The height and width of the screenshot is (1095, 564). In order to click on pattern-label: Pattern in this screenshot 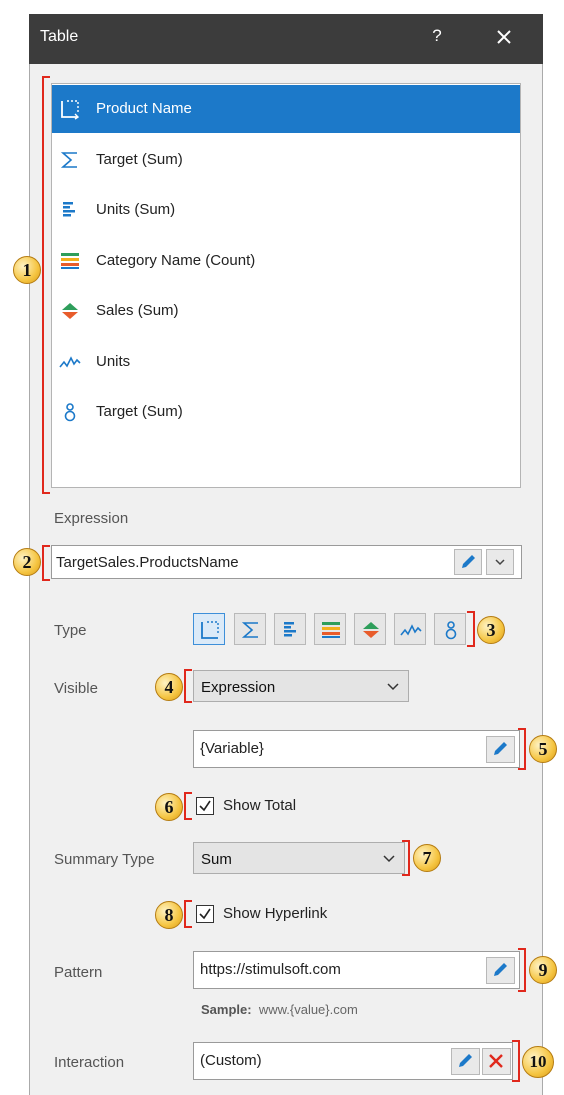, I will do `click(78, 972)`.